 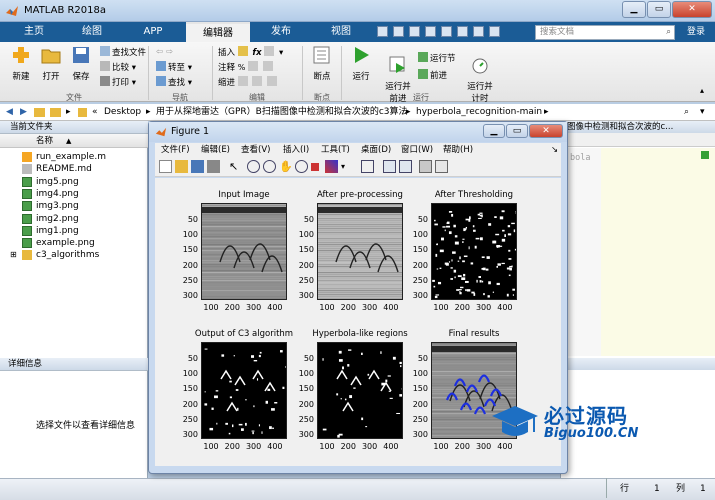 I want to click on link-plot-icon, so click(x=367, y=166).